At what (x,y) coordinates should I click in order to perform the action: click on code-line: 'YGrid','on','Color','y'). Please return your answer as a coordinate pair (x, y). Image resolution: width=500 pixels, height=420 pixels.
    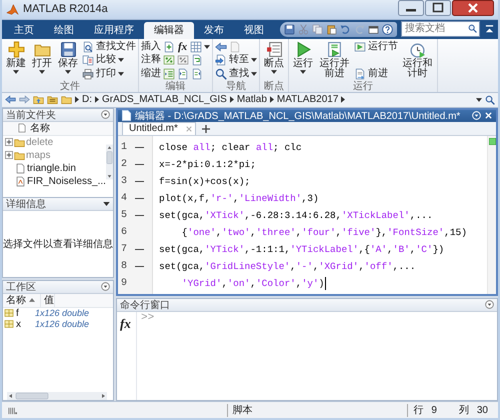
    Looking at the image, I should click on (253, 283).